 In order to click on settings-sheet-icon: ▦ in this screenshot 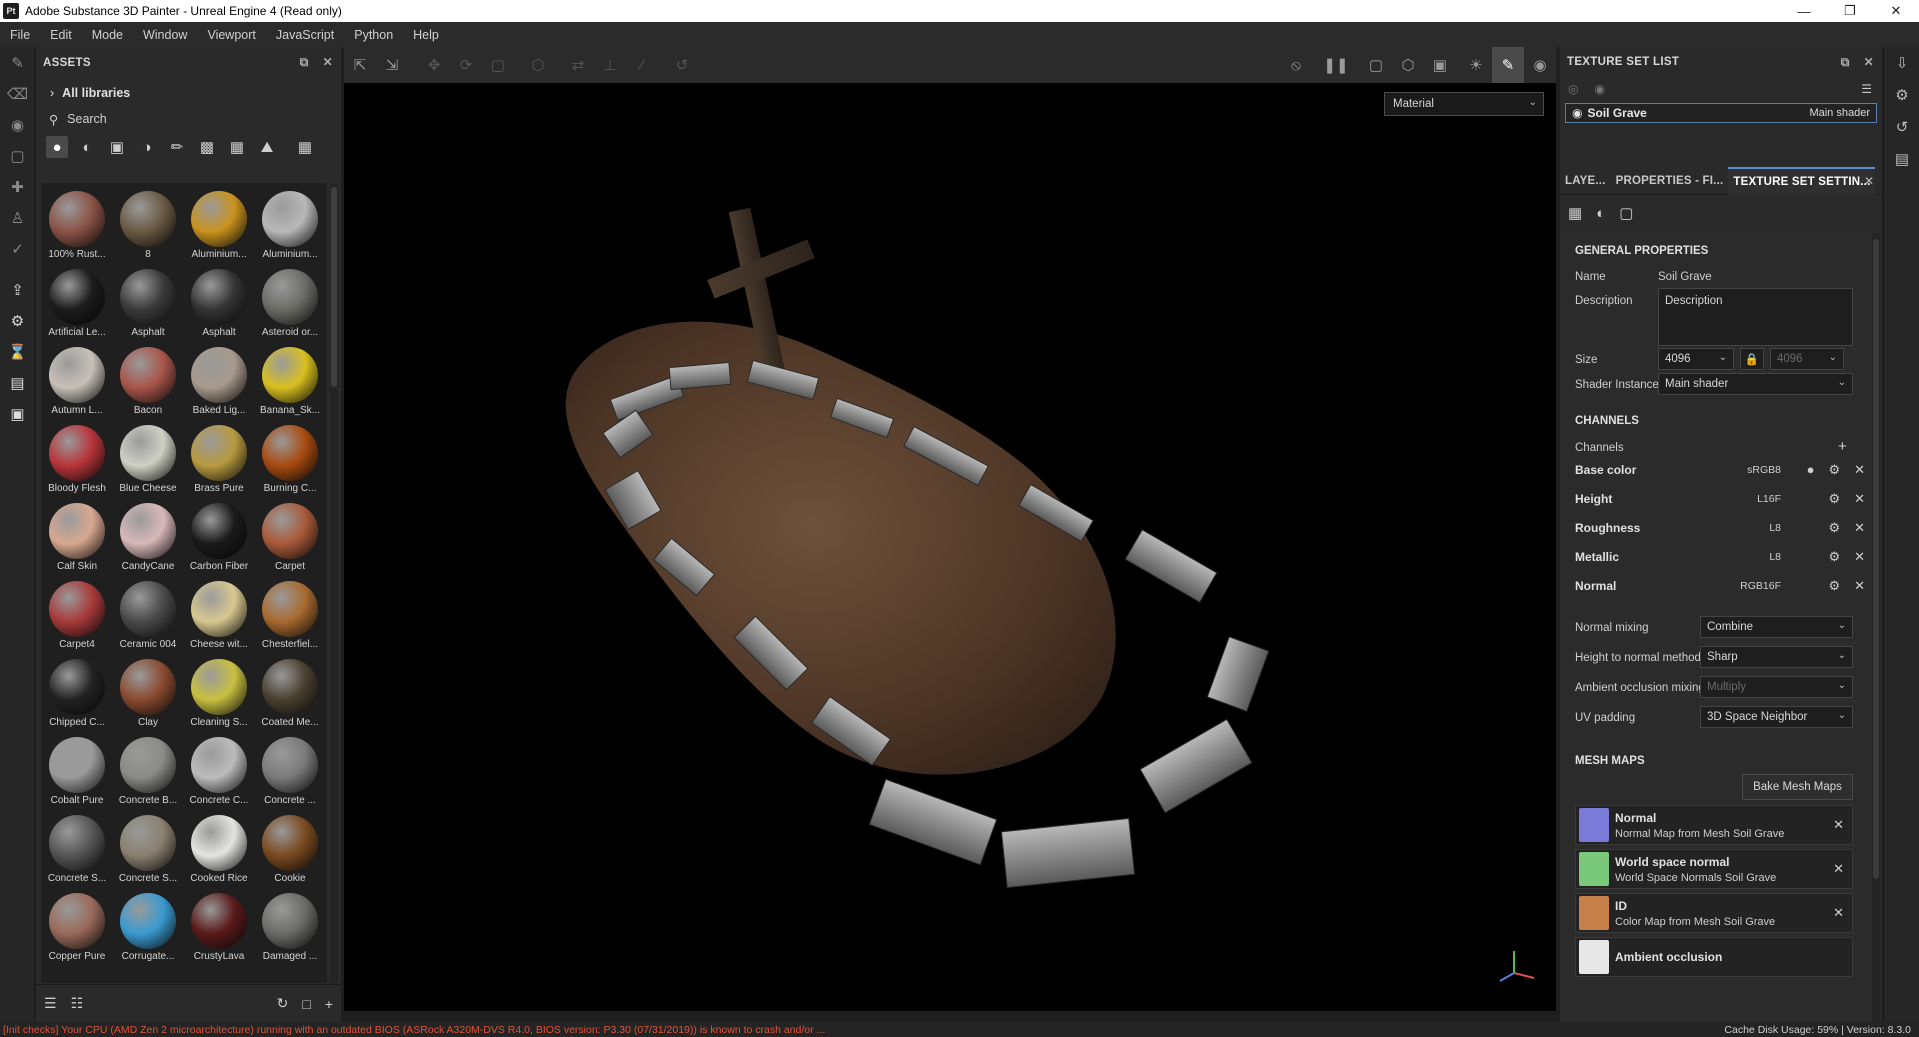, I will do `click(1575, 213)`.